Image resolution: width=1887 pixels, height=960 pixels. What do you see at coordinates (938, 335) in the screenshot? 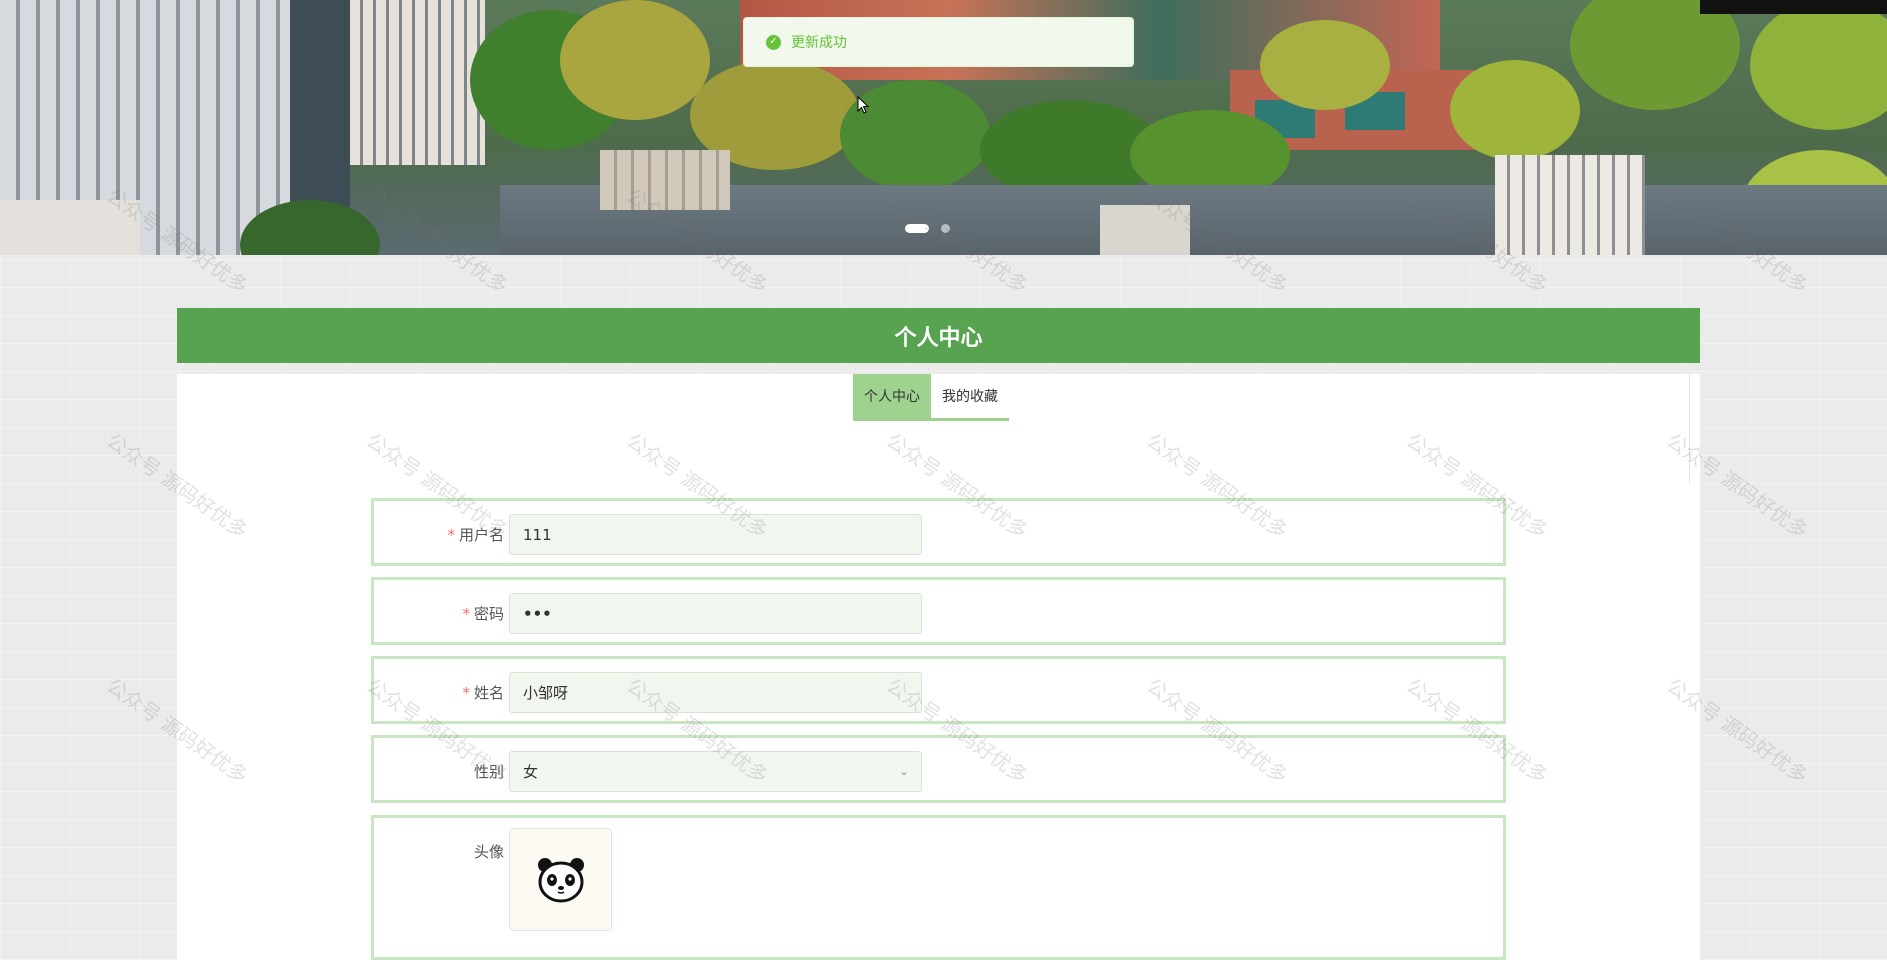
I see `page-title: 个人中心` at bounding box center [938, 335].